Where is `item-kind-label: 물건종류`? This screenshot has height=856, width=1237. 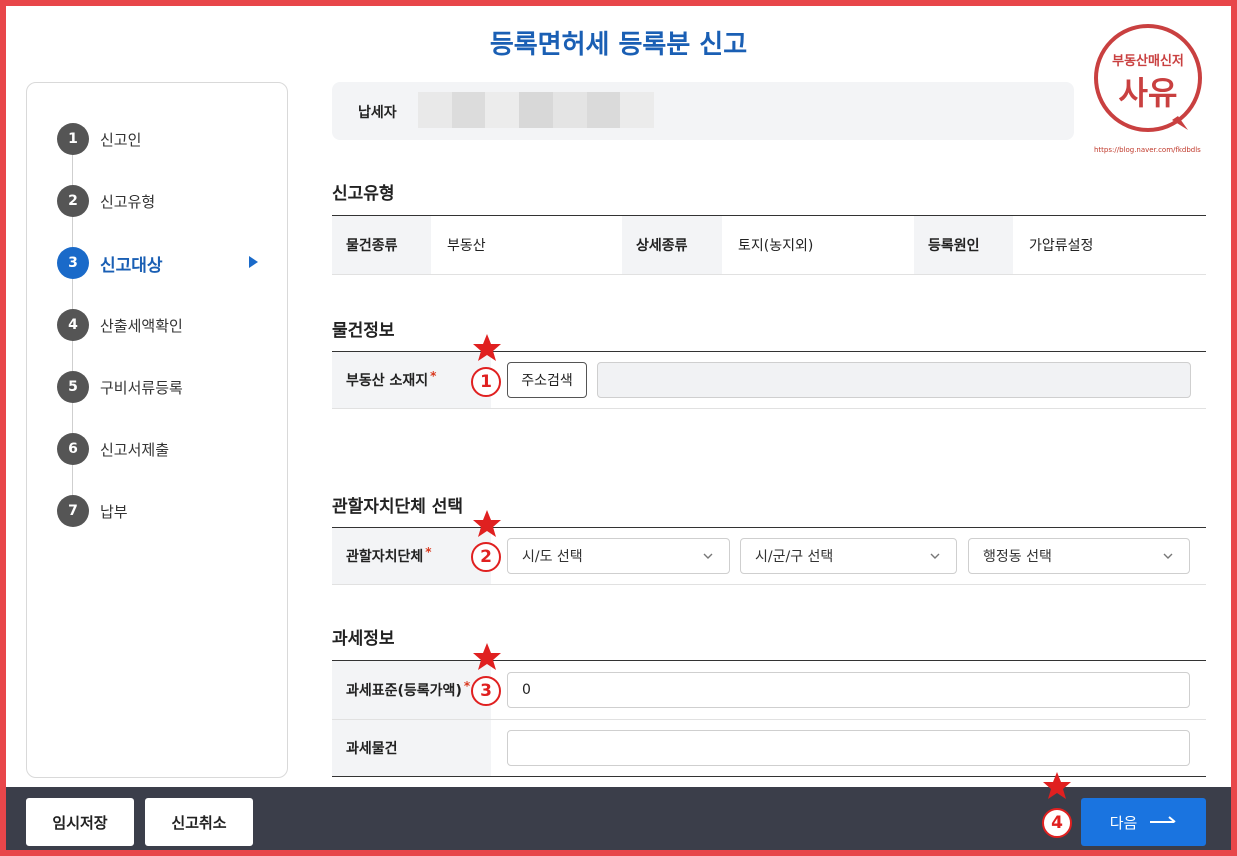 item-kind-label: 물건종류 is located at coordinates (381, 245).